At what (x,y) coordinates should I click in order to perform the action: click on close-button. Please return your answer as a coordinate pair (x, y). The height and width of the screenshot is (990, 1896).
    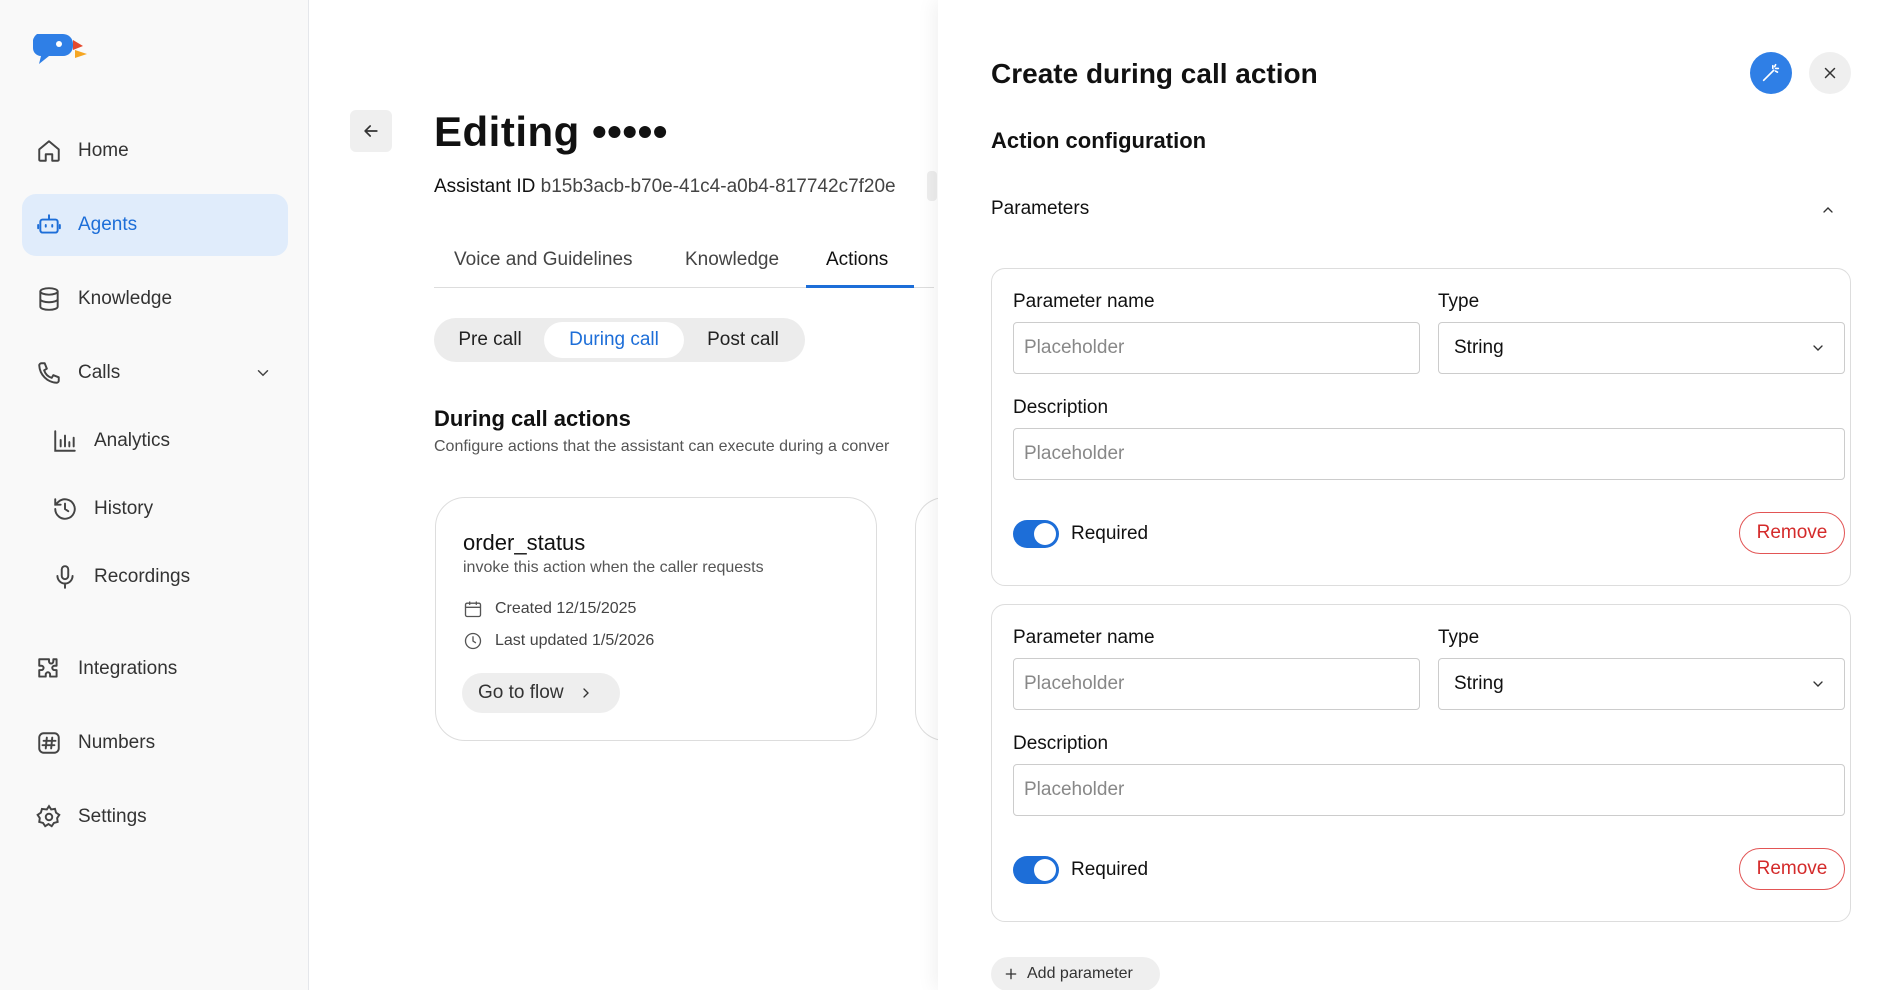
    Looking at the image, I should click on (1830, 73).